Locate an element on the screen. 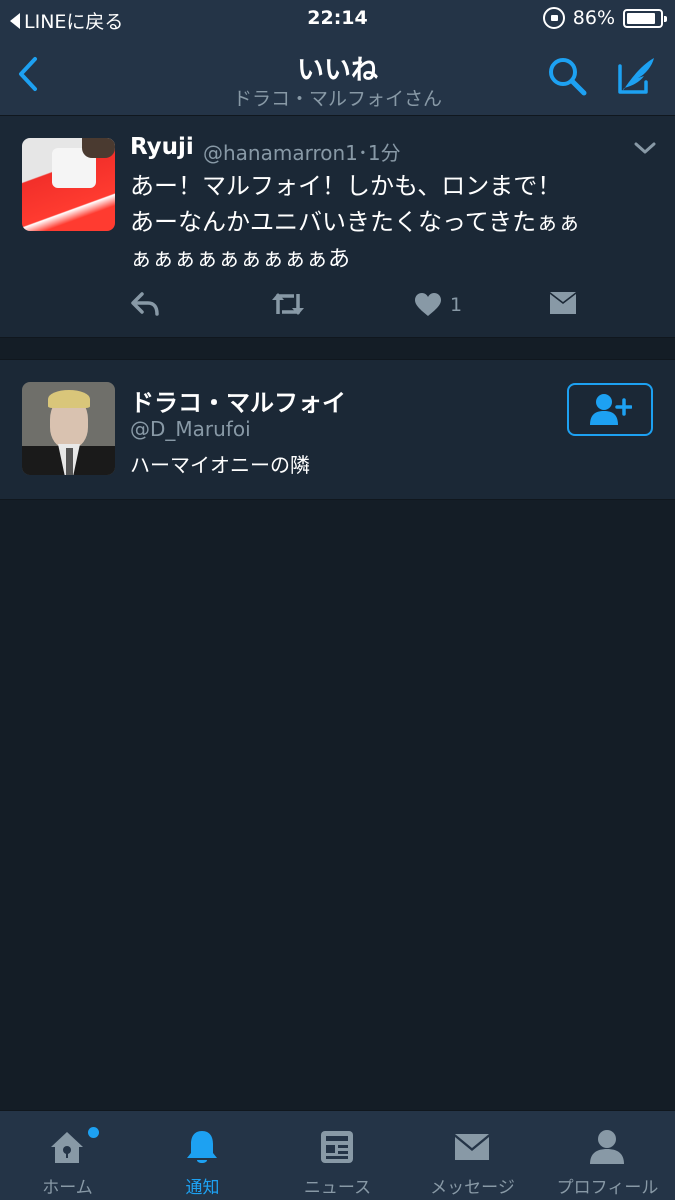 This screenshot has width=675, height=1200. tab-notifications: 通知 is located at coordinates (202, 1155).